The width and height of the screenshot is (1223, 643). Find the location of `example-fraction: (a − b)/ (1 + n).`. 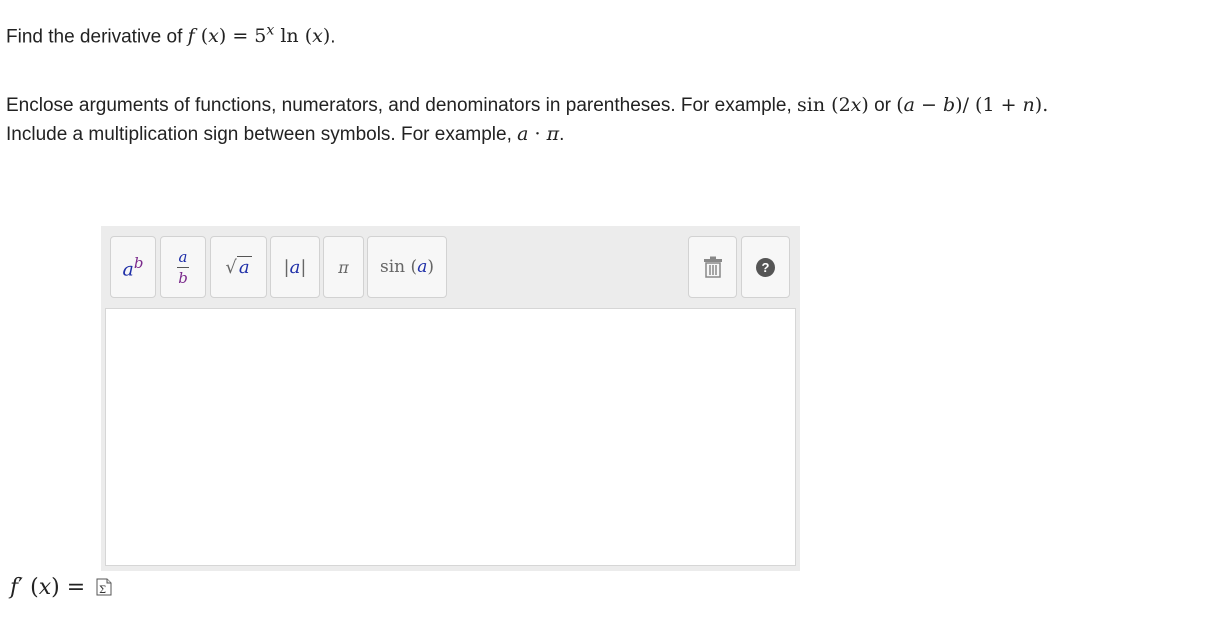

example-fraction: (a − b)/ (1 + n). is located at coordinates (972, 105).